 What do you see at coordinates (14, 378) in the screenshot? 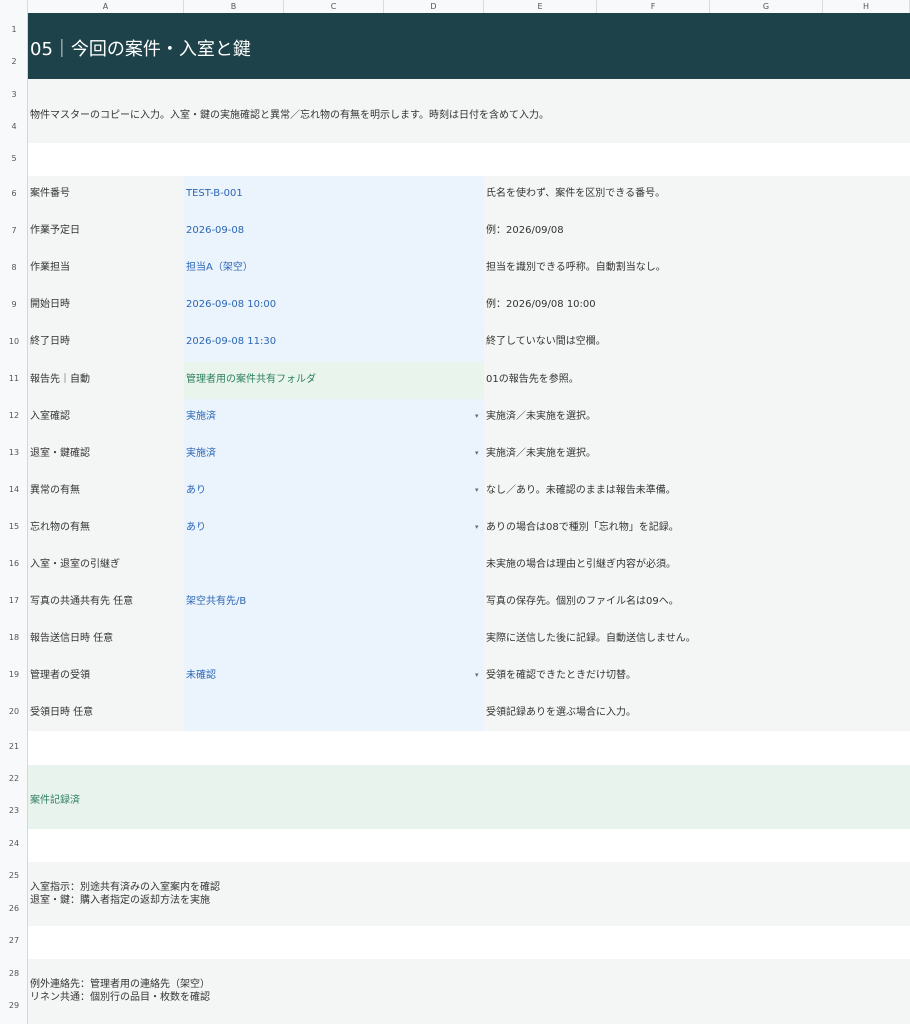
I see `row-header-11: 11` at bounding box center [14, 378].